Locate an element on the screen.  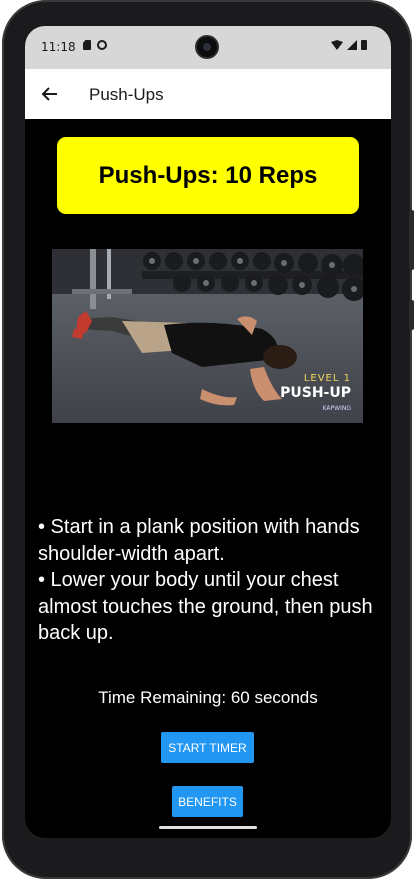
app-bar-title: Push-Ups is located at coordinates (126, 94).